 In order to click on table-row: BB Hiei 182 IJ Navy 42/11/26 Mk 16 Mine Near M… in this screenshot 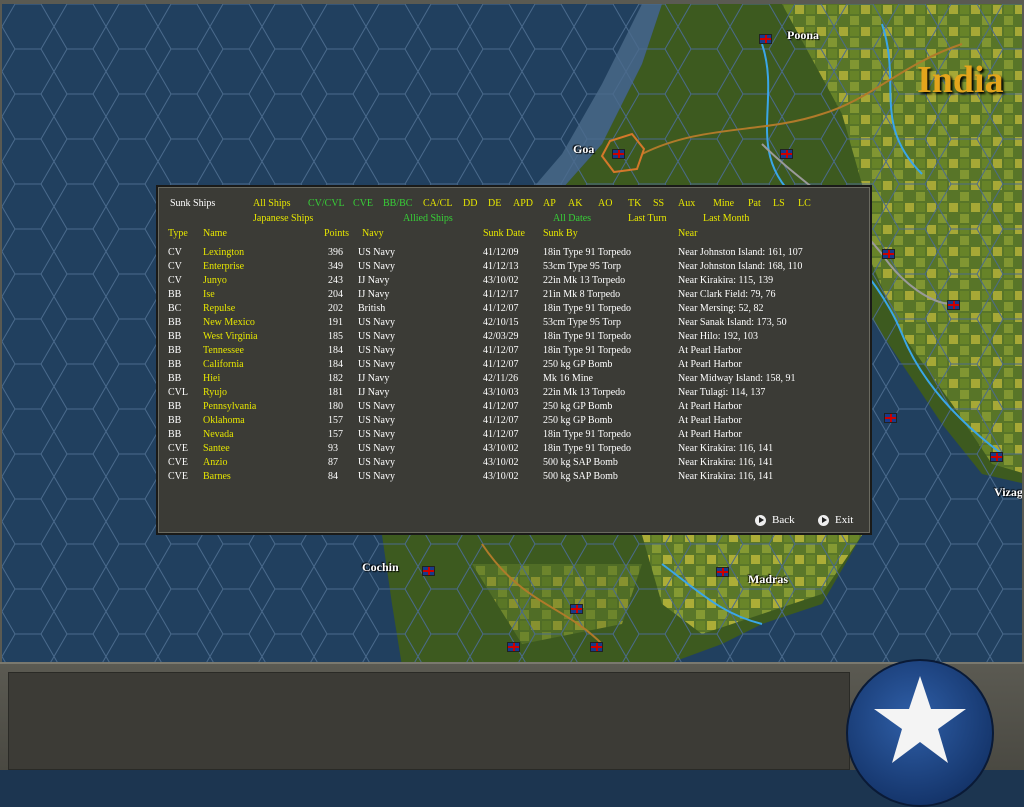, I will do `click(514, 380)`.